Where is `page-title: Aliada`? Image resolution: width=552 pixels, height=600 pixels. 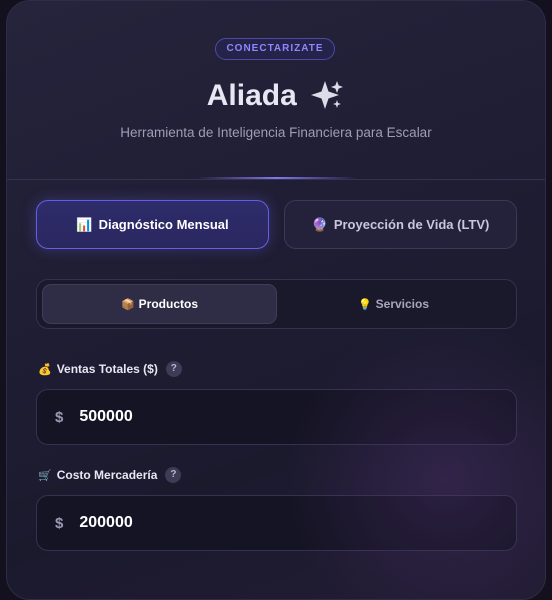
page-title: Aliada is located at coordinates (251, 95).